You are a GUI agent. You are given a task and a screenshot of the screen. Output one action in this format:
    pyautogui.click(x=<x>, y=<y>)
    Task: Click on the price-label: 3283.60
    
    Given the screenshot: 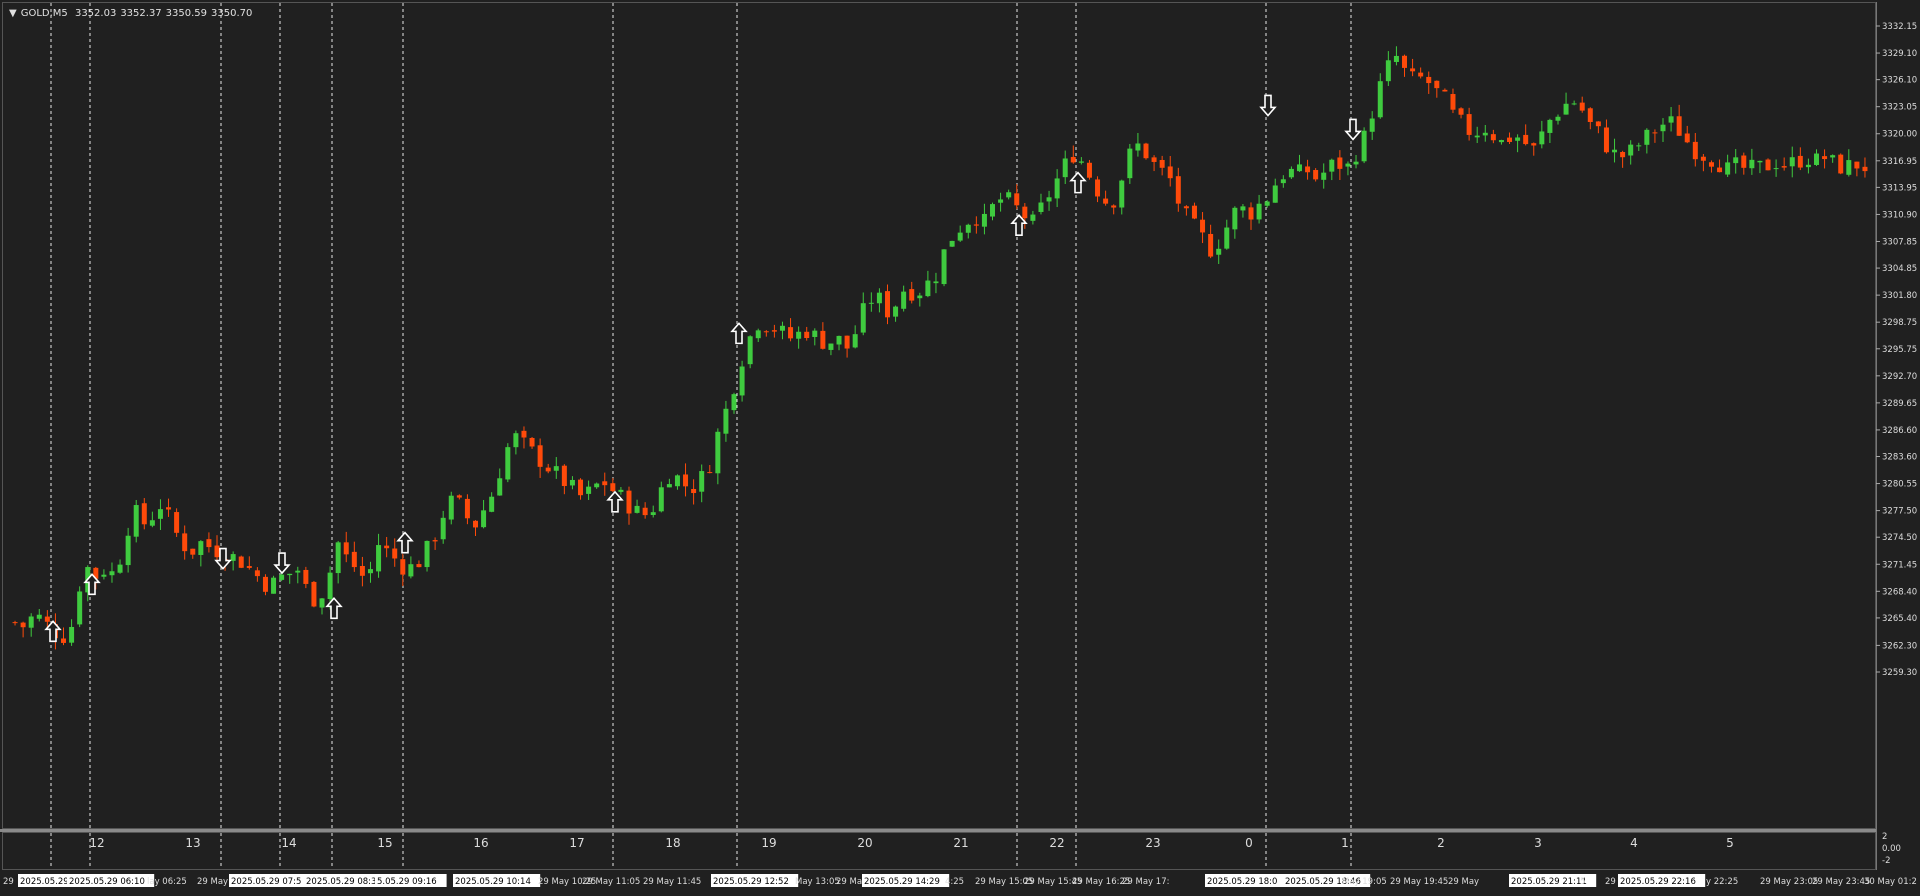 What is the action you would take?
    pyautogui.click(x=1899, y=458)
    